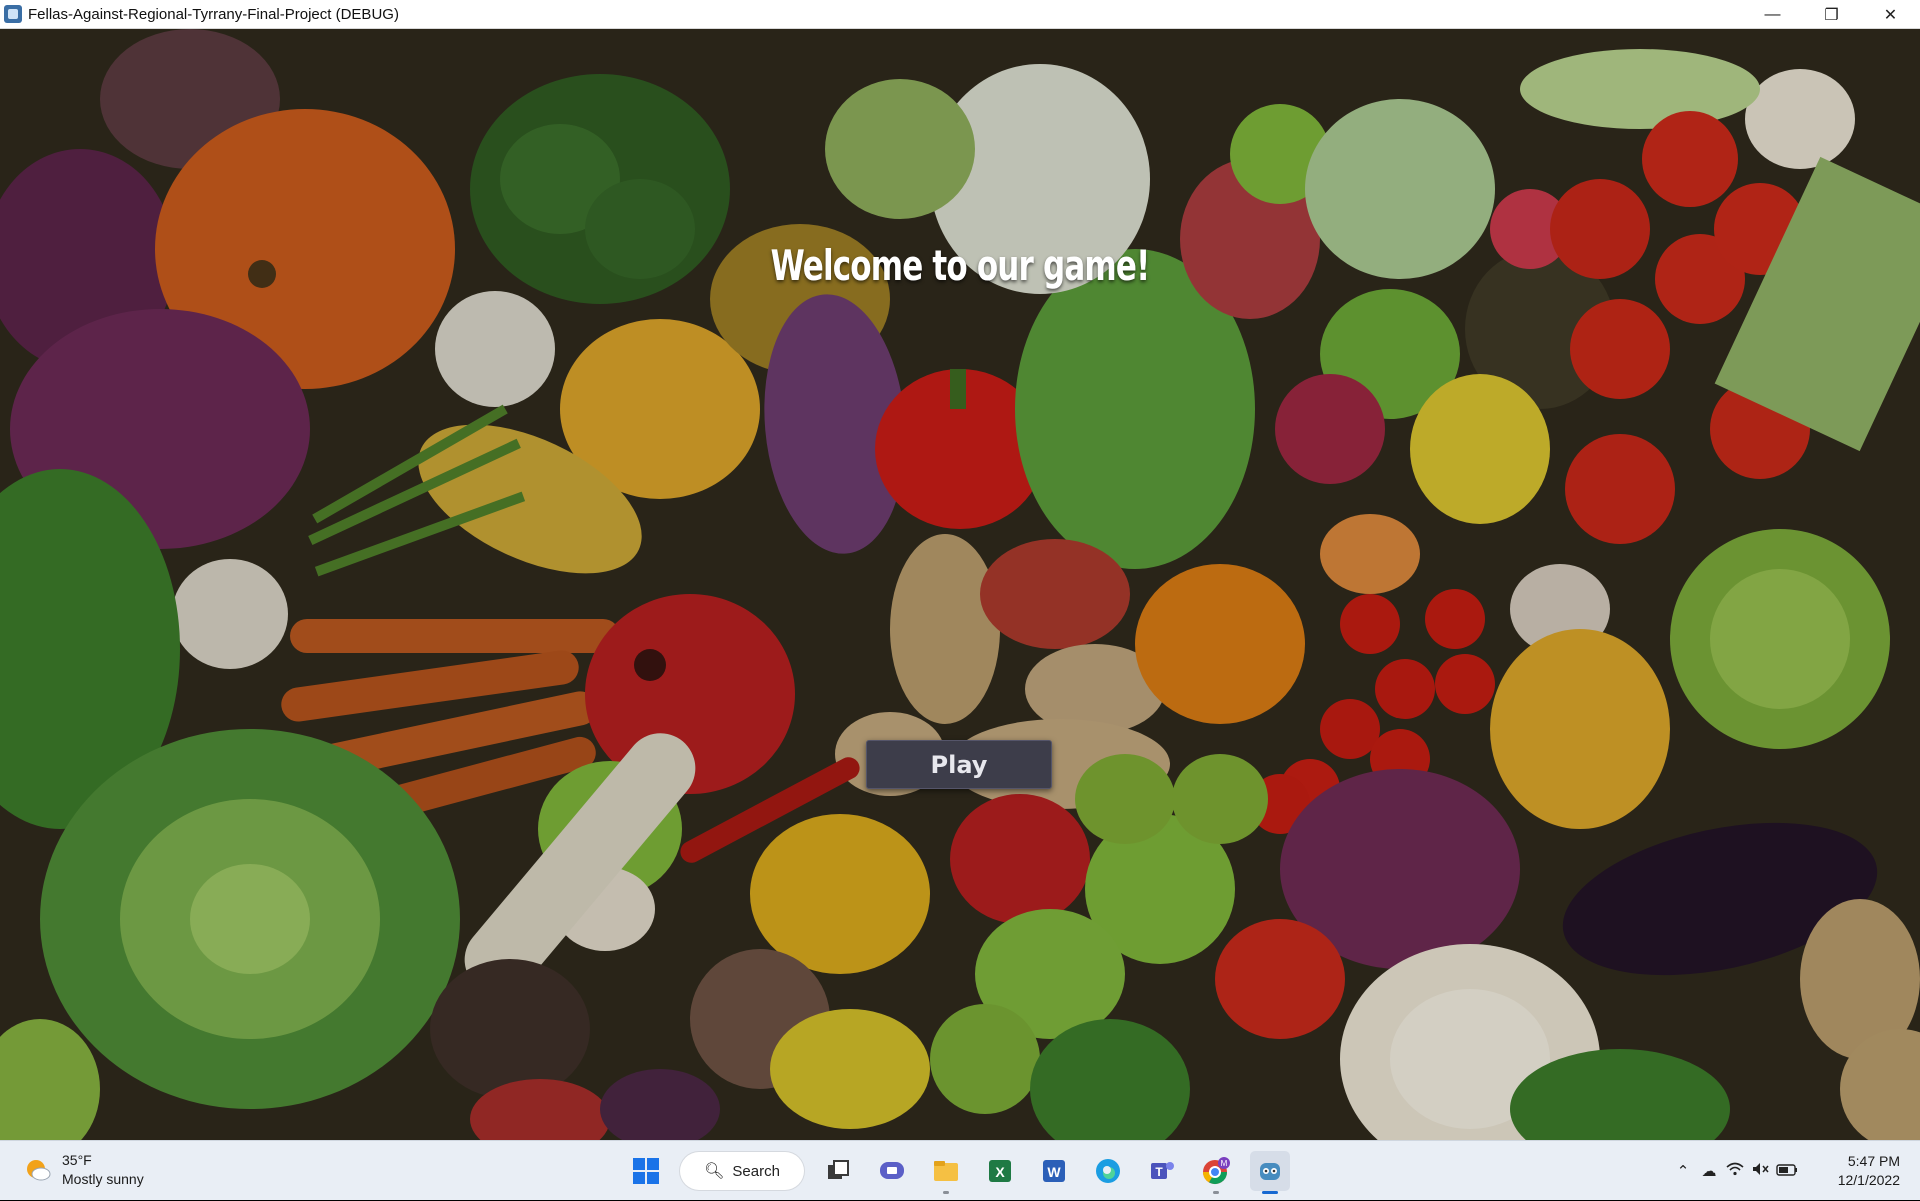  What do you see at coordinates (1761, 1171) in the screenshot?
I see `speaker-muted-icon` at bounding box center [1761, 1171].